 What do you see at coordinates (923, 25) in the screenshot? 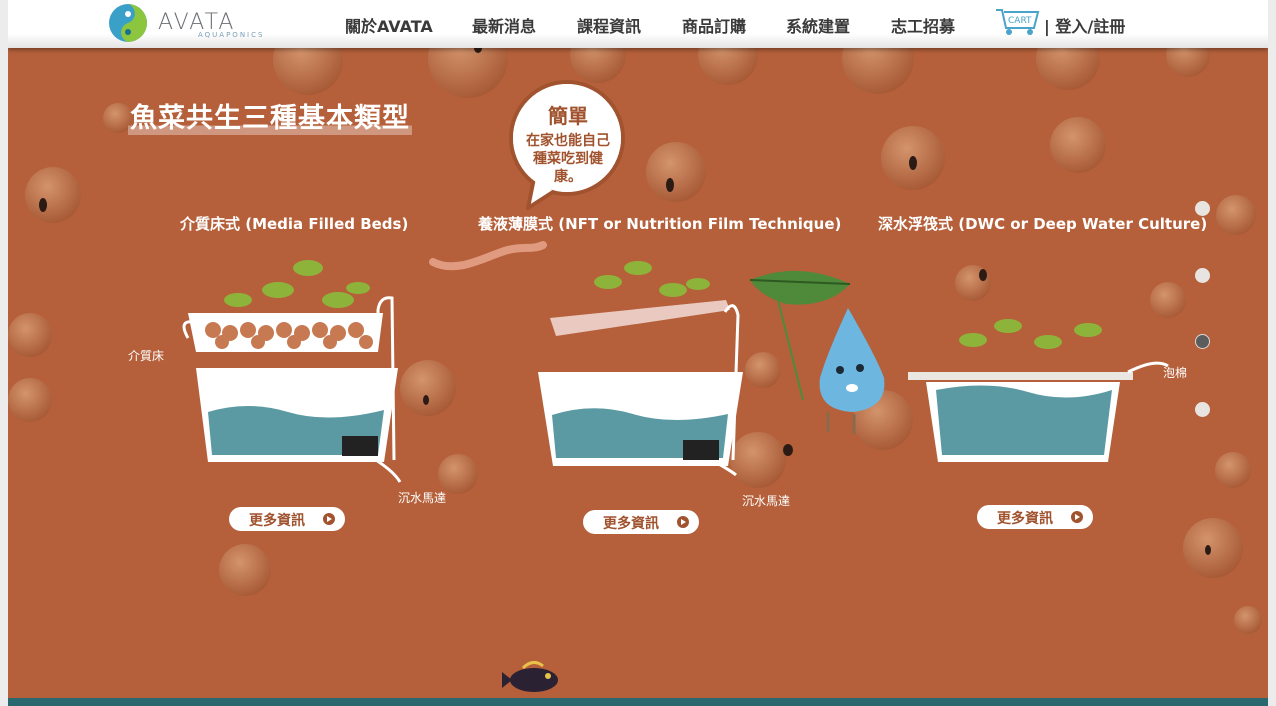
I see `nav-volunteers: 志工招募` at bounding box center [923, 25].